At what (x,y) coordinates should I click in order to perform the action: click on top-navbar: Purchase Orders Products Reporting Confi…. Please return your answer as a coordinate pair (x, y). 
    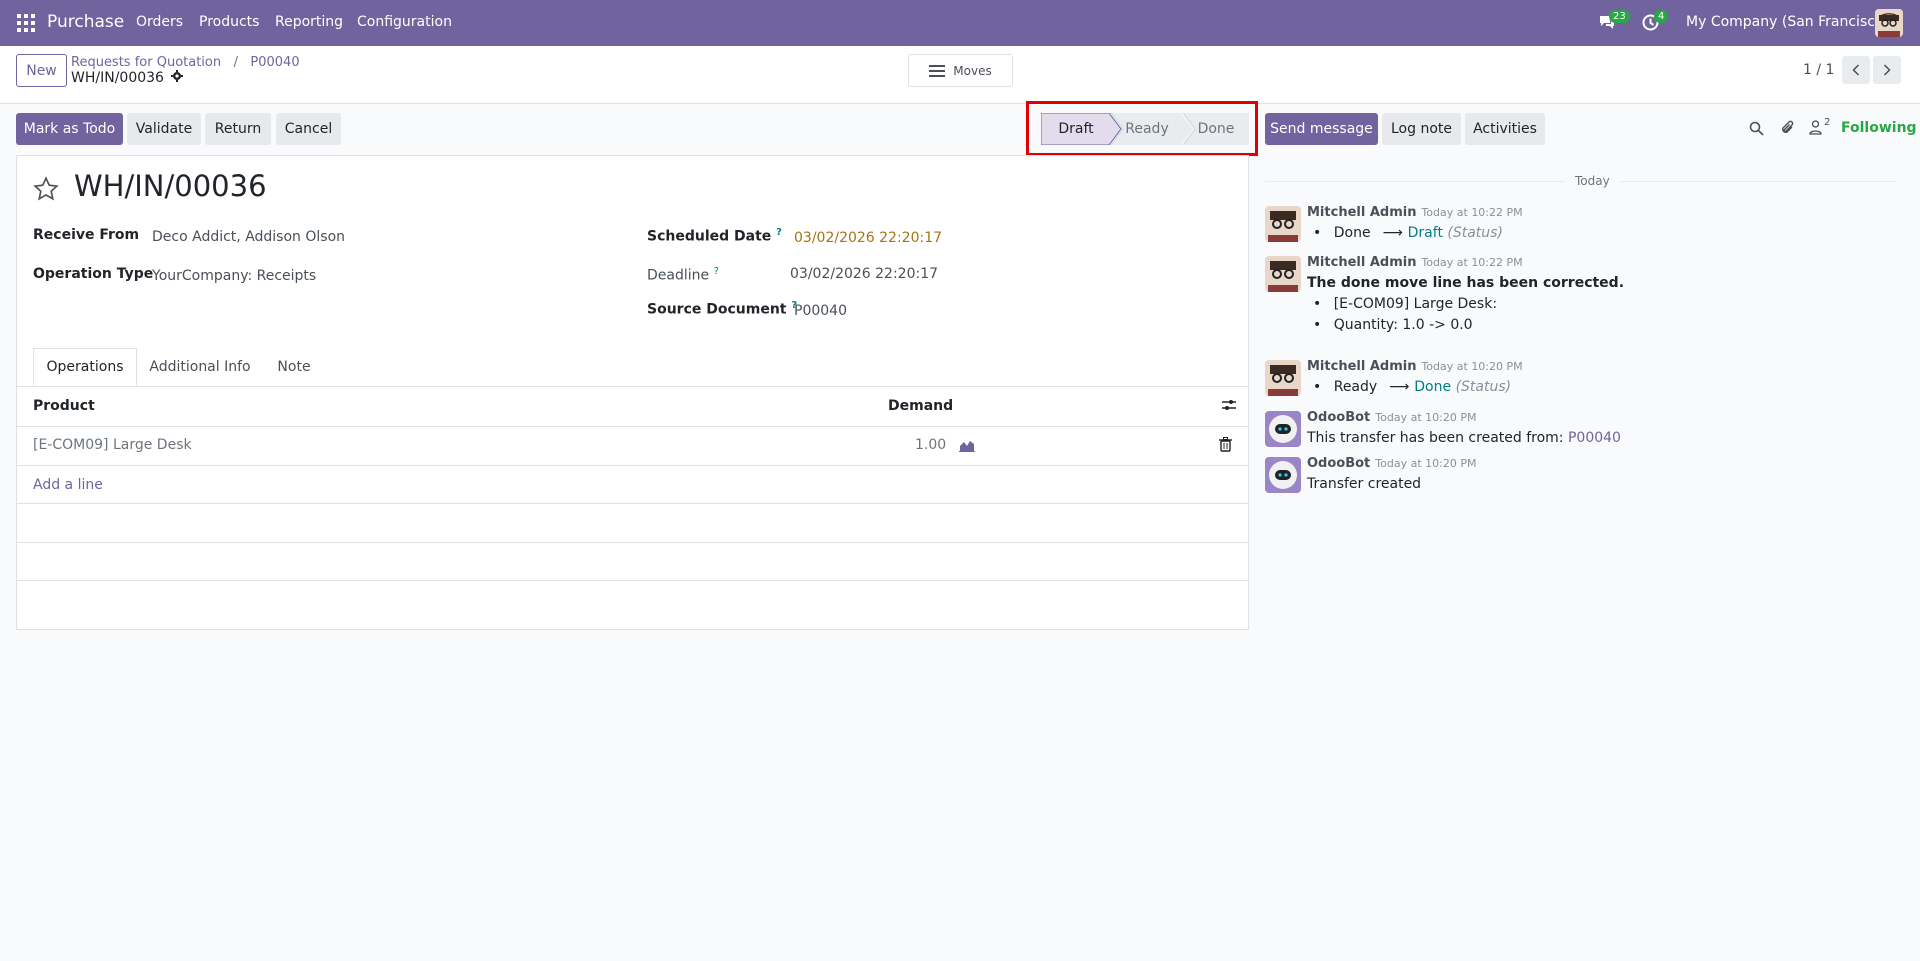
    Looking at the image, I should click on (960, 23).